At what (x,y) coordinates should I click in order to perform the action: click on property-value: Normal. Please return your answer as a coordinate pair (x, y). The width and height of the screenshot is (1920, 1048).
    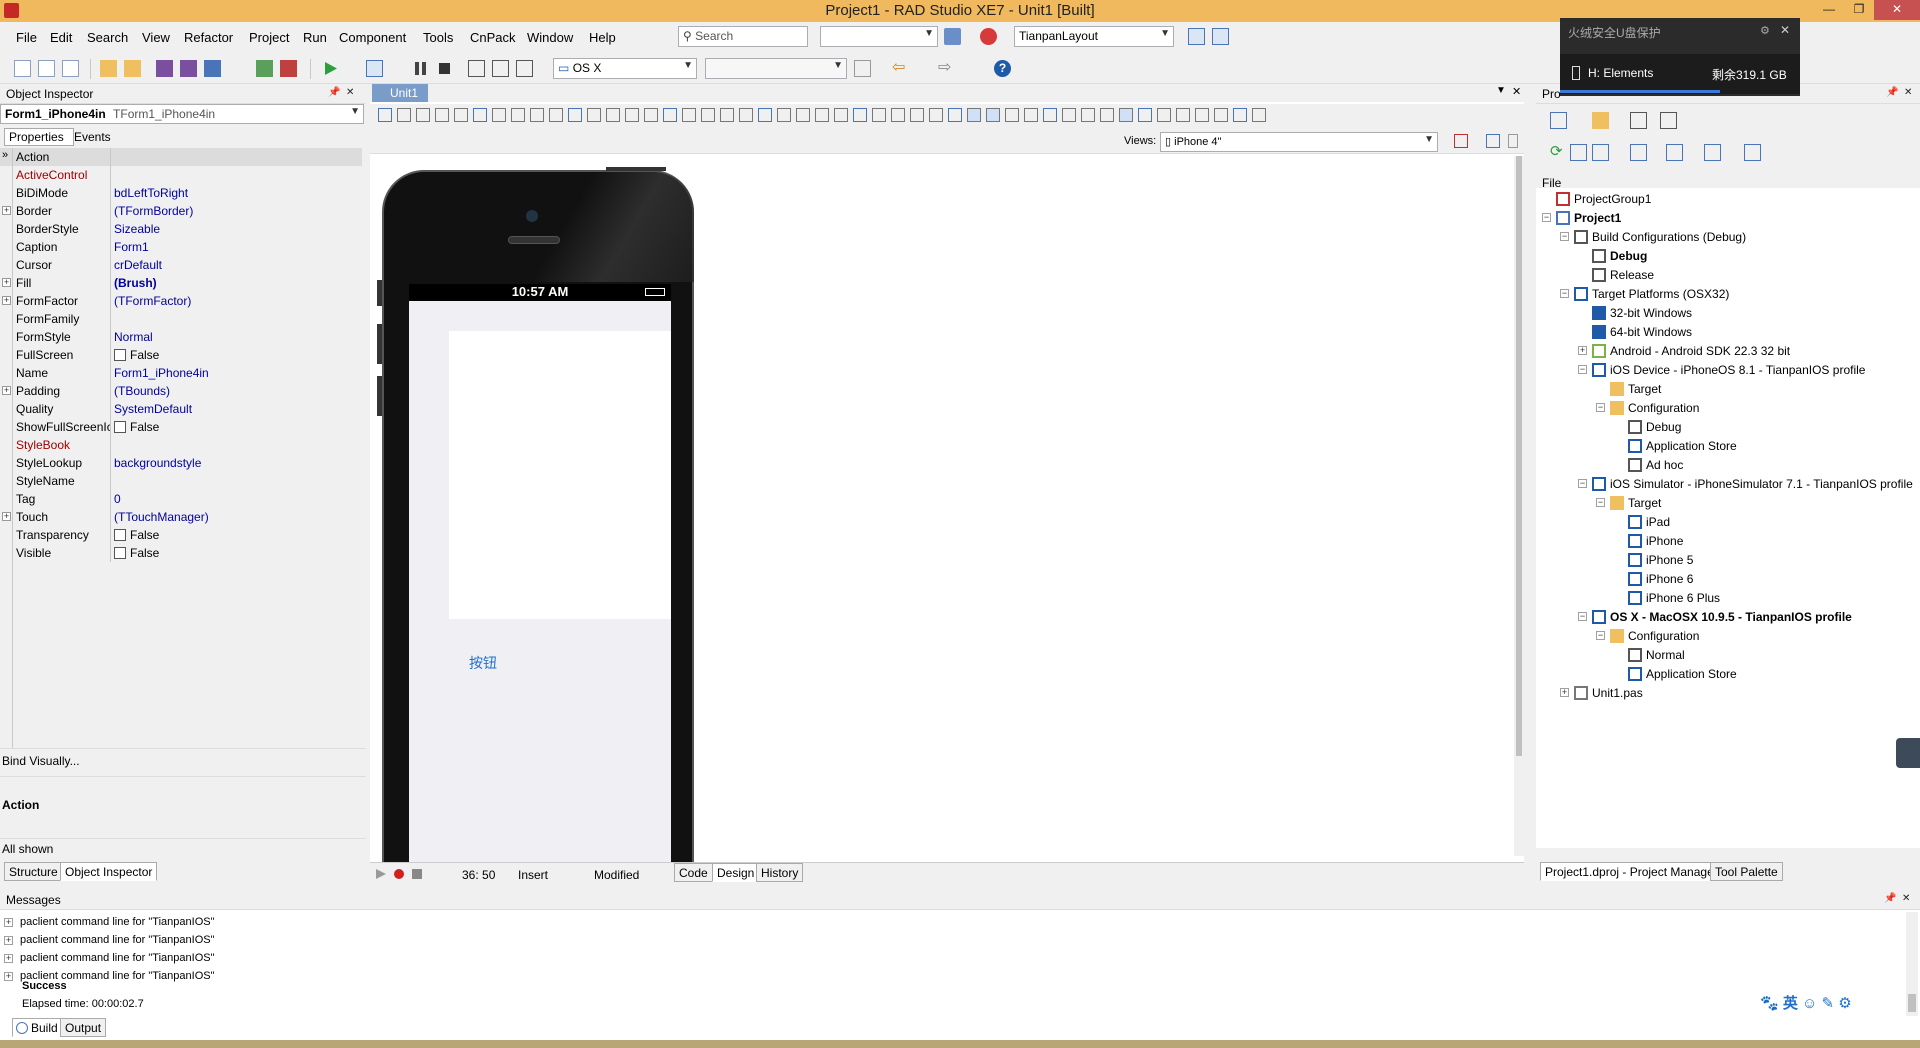
    Looking at the image, I should click on (133, 337).